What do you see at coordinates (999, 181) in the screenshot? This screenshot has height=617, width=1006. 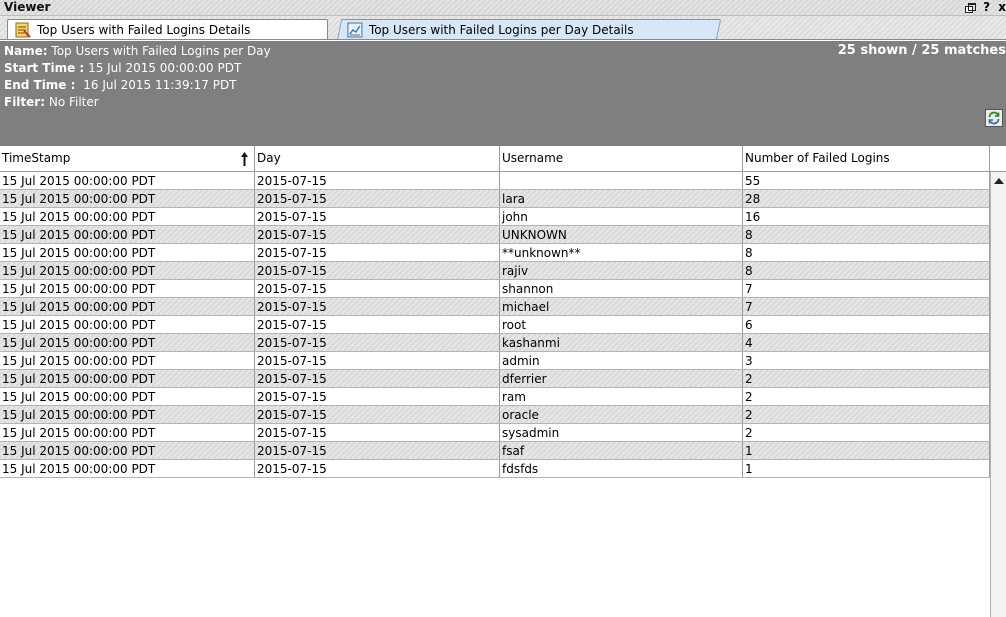 I see `scroll-up-icon` at bounding box center [999, 181].